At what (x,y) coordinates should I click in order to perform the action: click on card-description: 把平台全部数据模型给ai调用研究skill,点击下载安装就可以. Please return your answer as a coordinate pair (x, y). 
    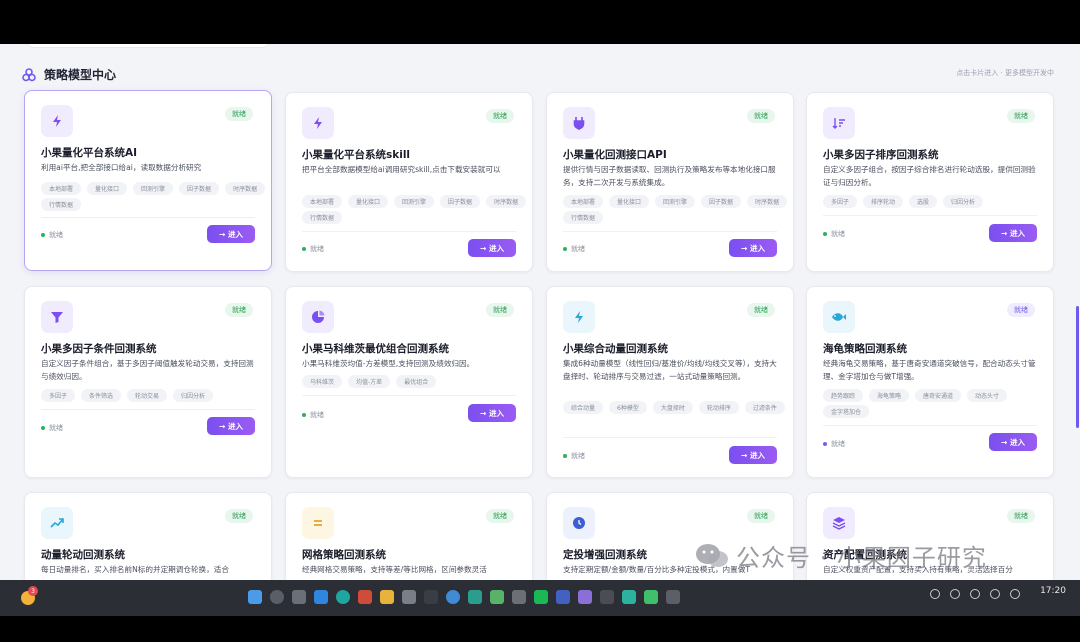
    Looking at the image, I should click on (401, 169).